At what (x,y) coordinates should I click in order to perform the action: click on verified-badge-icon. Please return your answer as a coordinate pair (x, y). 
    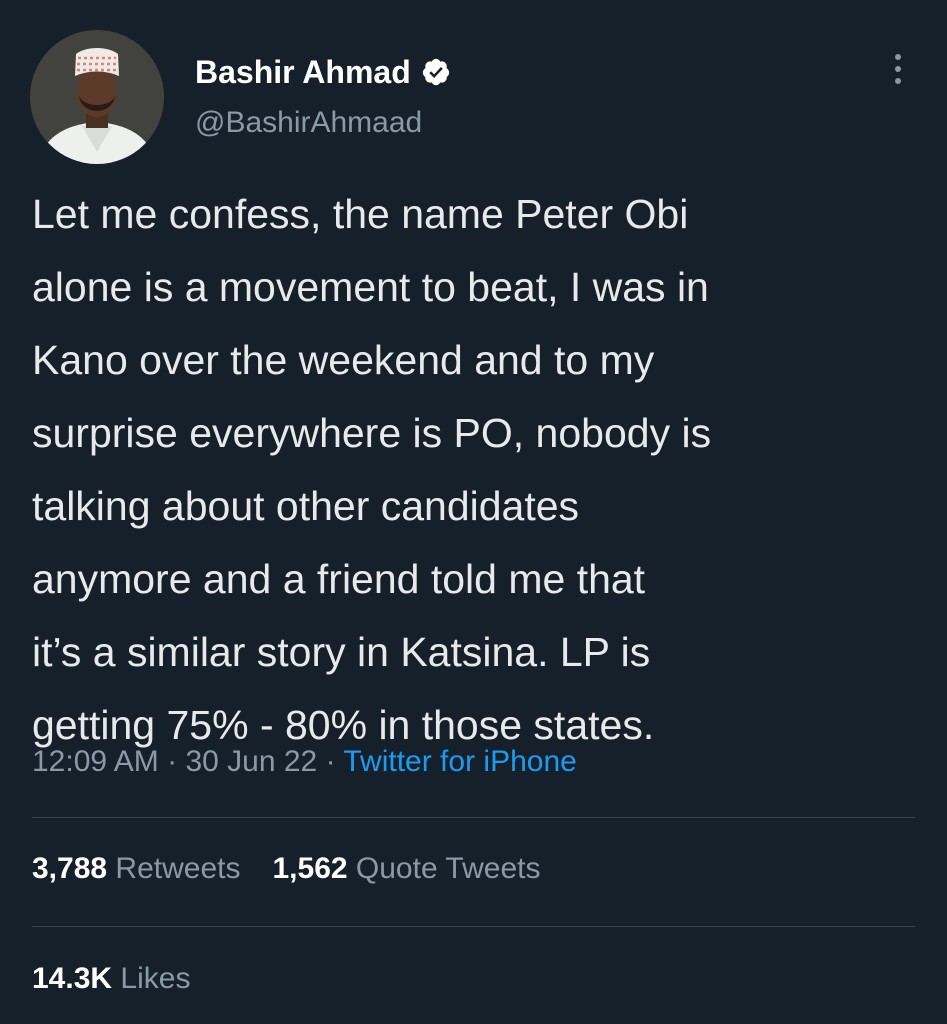
    Looking at the image, I should click on (436, 72).